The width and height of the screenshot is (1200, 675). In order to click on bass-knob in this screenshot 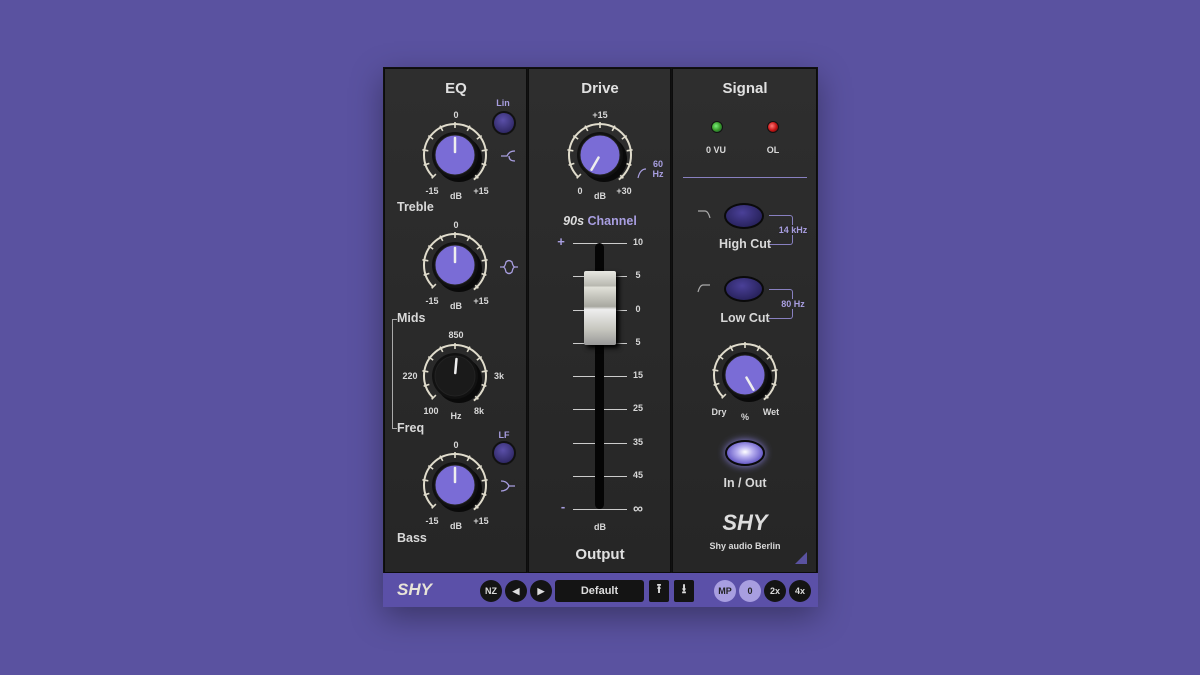, I will do `click(455, 485)`.